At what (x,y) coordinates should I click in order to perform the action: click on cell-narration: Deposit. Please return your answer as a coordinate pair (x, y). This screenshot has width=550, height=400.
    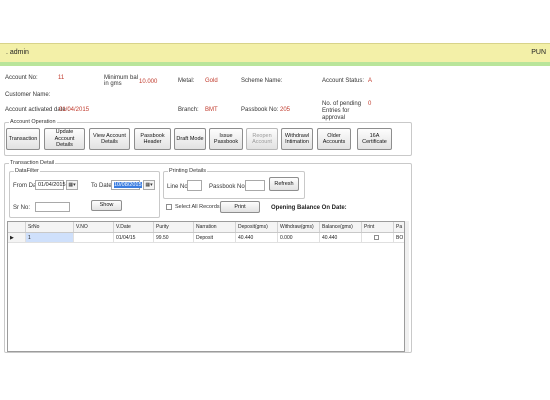
    Looking at the image, I should click on (215, 238).